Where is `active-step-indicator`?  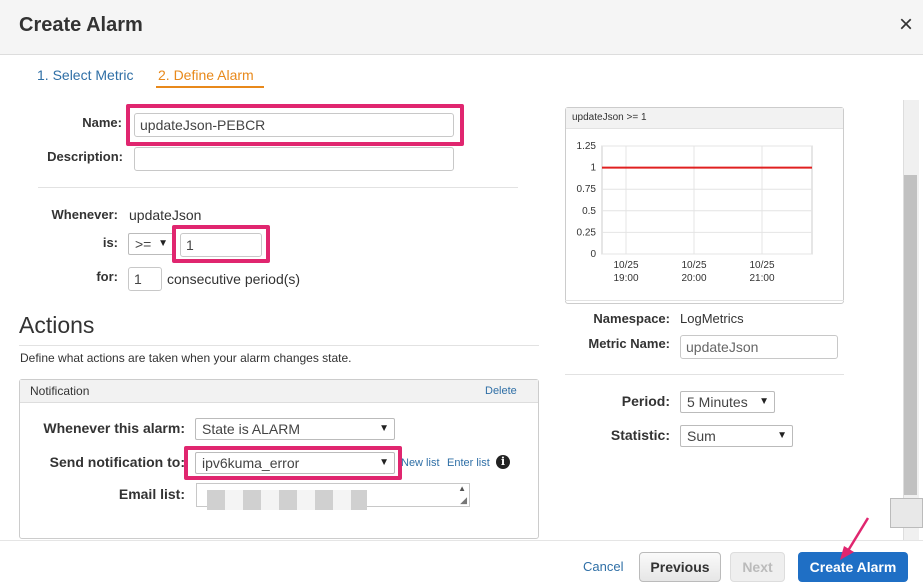
active-step-indicator is located at coordinates (210, 87).